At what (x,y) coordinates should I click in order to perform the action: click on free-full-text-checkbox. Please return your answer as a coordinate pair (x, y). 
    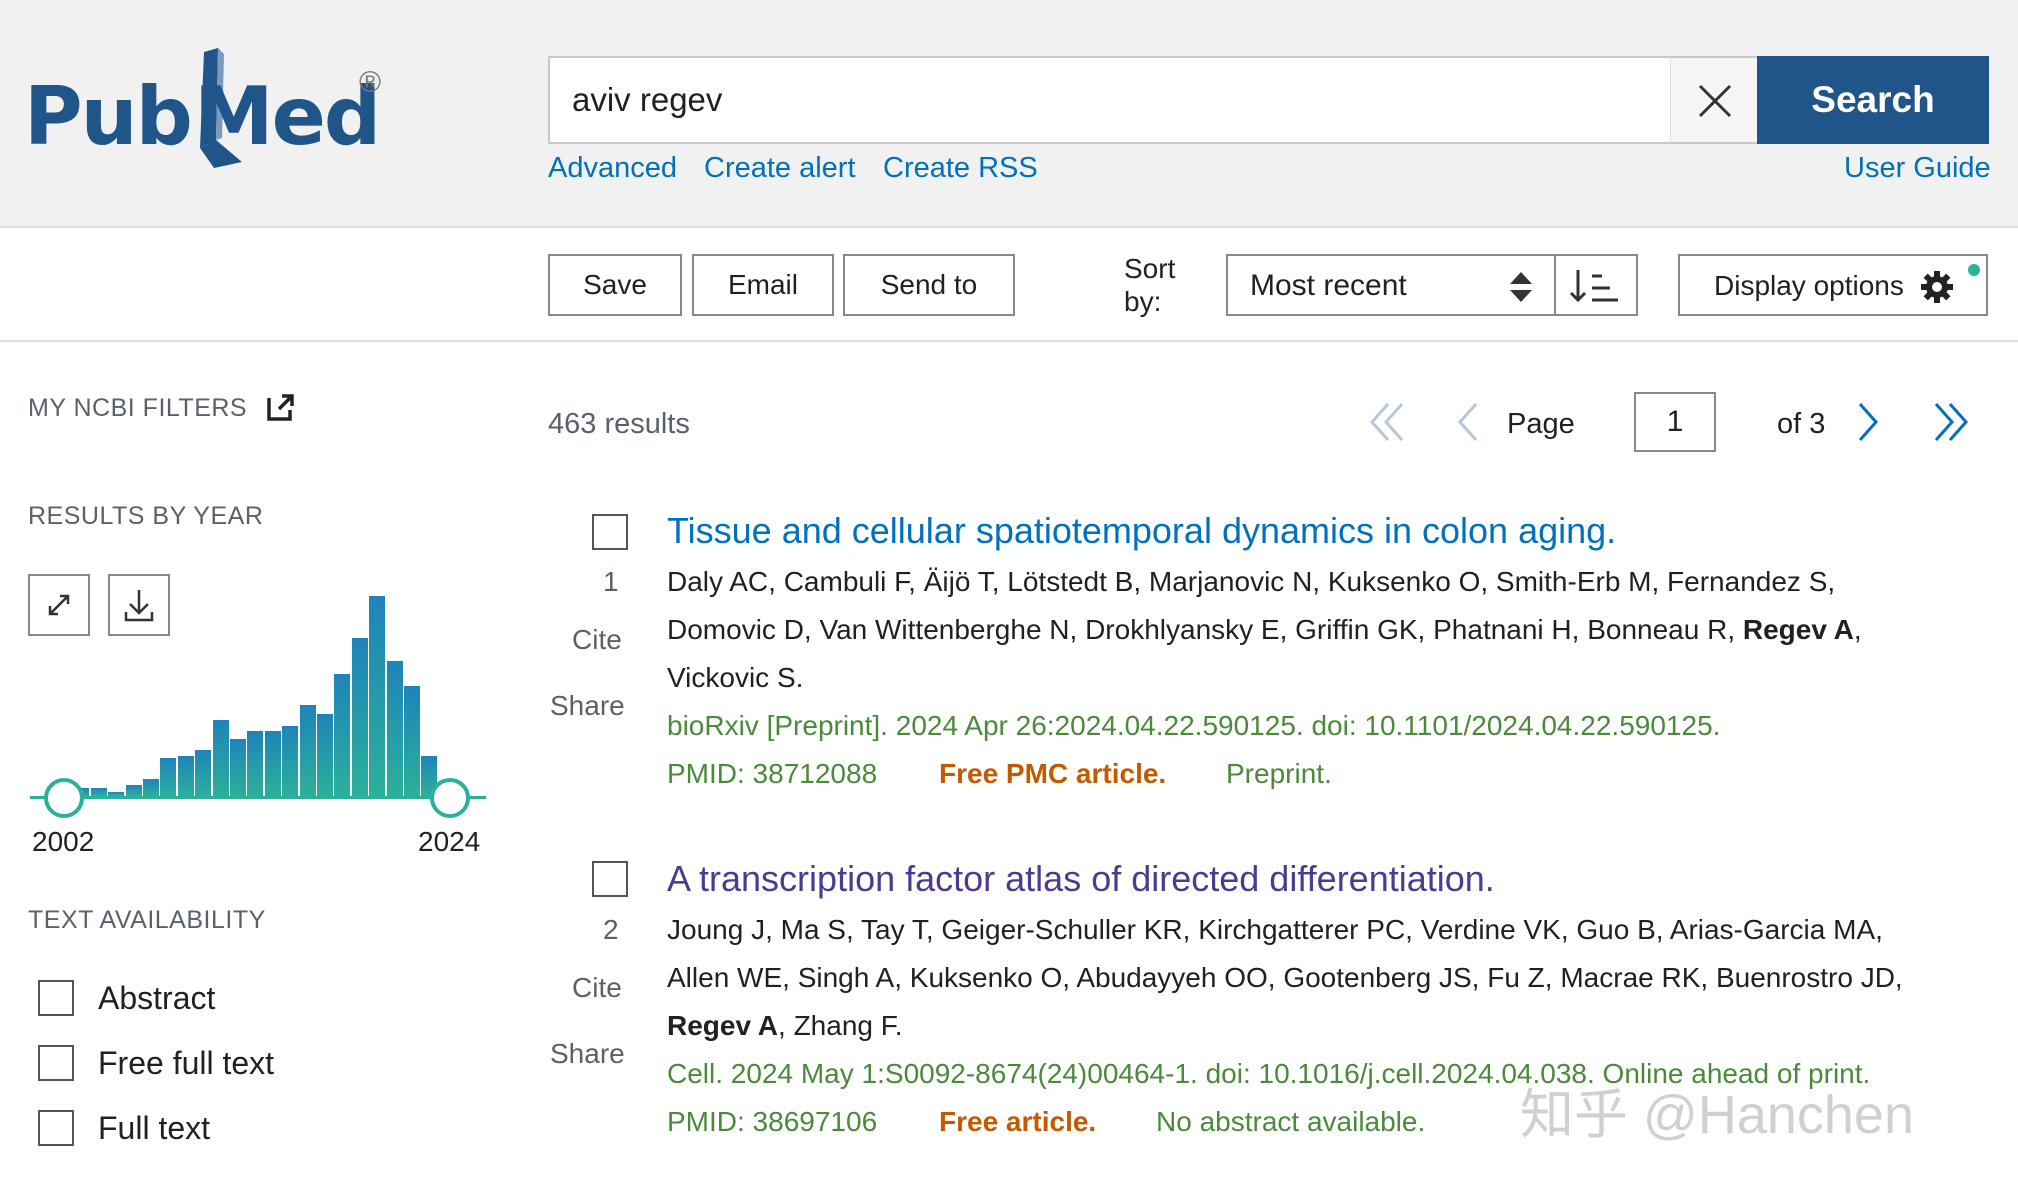
    Looking at the image, I should click on (56, 1063).